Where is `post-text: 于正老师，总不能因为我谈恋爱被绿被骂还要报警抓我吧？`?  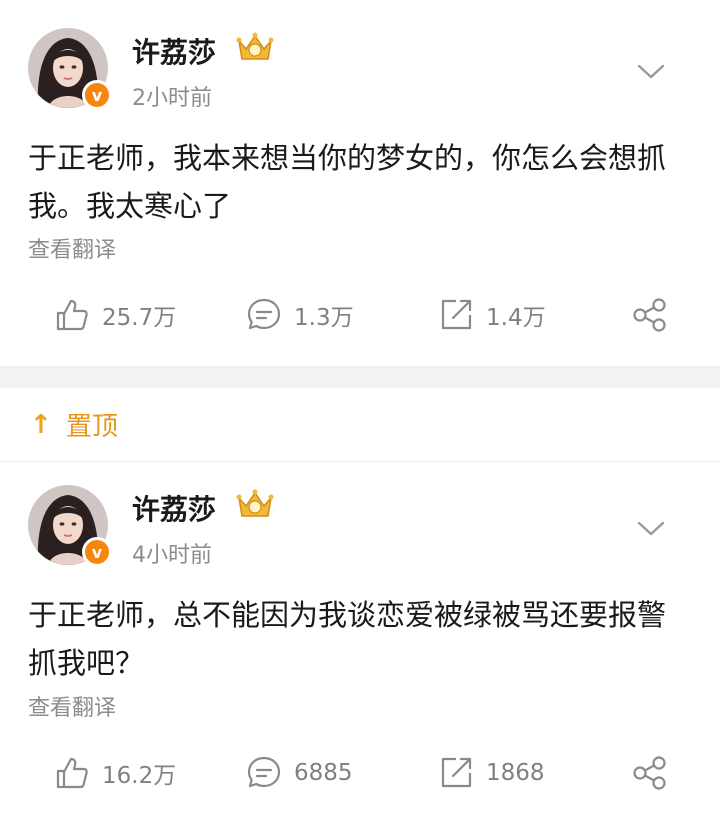
post-text: 于正老师，总不能因为我谈恋爱被绿被骂还要报警抓我吧？ is located at coordinates (347, 639).